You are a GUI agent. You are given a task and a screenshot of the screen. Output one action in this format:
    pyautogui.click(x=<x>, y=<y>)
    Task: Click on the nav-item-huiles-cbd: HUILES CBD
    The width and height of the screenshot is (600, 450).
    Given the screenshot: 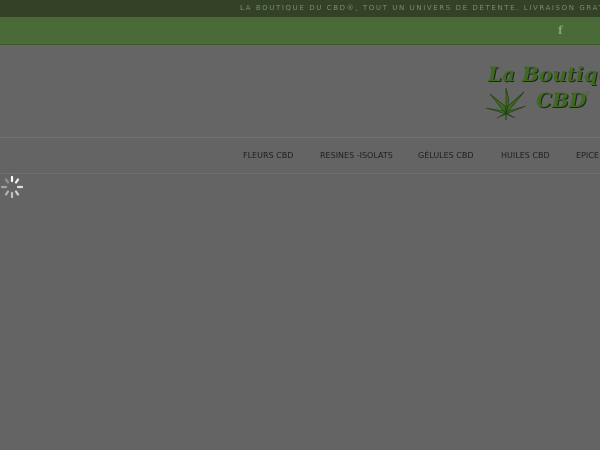 What is the action you would take?
    pyautogui.click(x=525, y=155)
    